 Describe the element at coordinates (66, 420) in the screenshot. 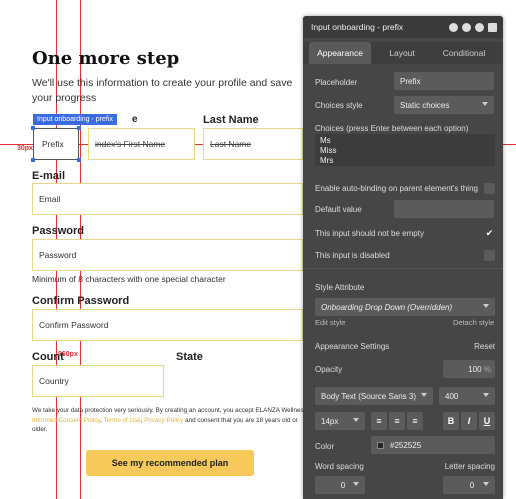

I see `consent-policy-link: Informed Consent Policy` at that location.